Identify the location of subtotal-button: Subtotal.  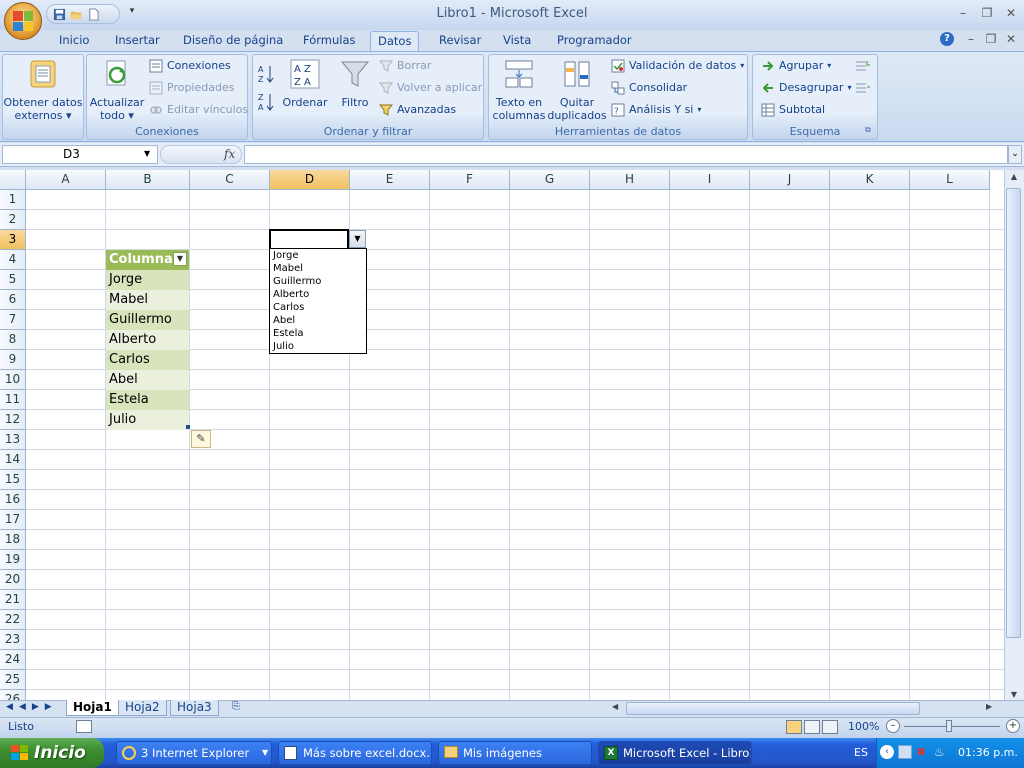
(793, 110).